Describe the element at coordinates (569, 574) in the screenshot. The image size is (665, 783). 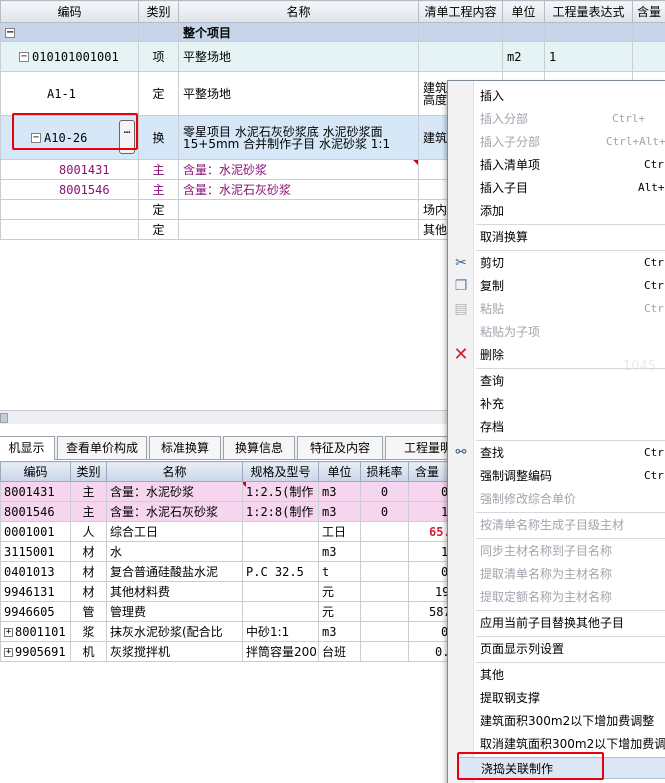
I see `menu-item-extract-bill-name: 提取清单名称为主材名称` at that location.